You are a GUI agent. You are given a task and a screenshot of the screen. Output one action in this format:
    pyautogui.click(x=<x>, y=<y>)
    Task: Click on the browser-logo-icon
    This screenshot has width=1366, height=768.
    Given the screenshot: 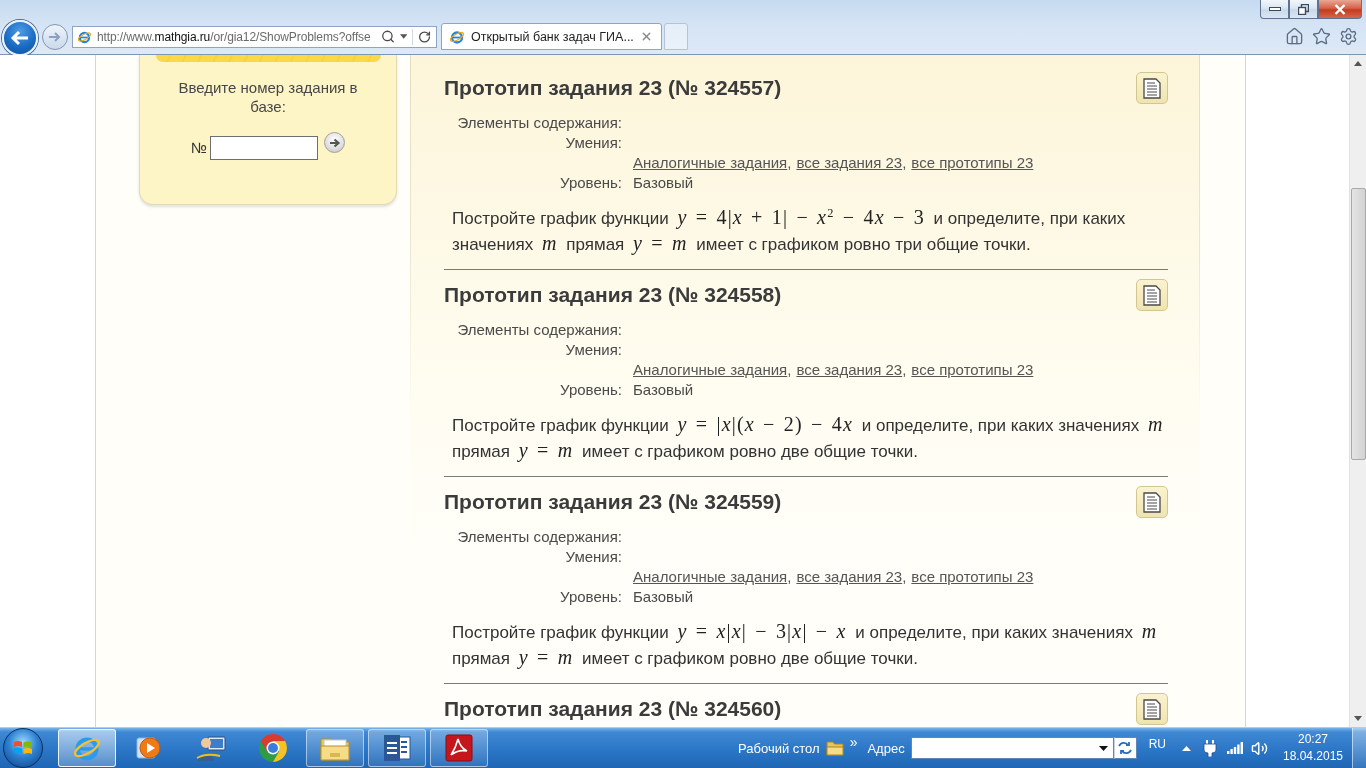 What is the action you would take?
    pyautogui.click(x=457, y=36)
    